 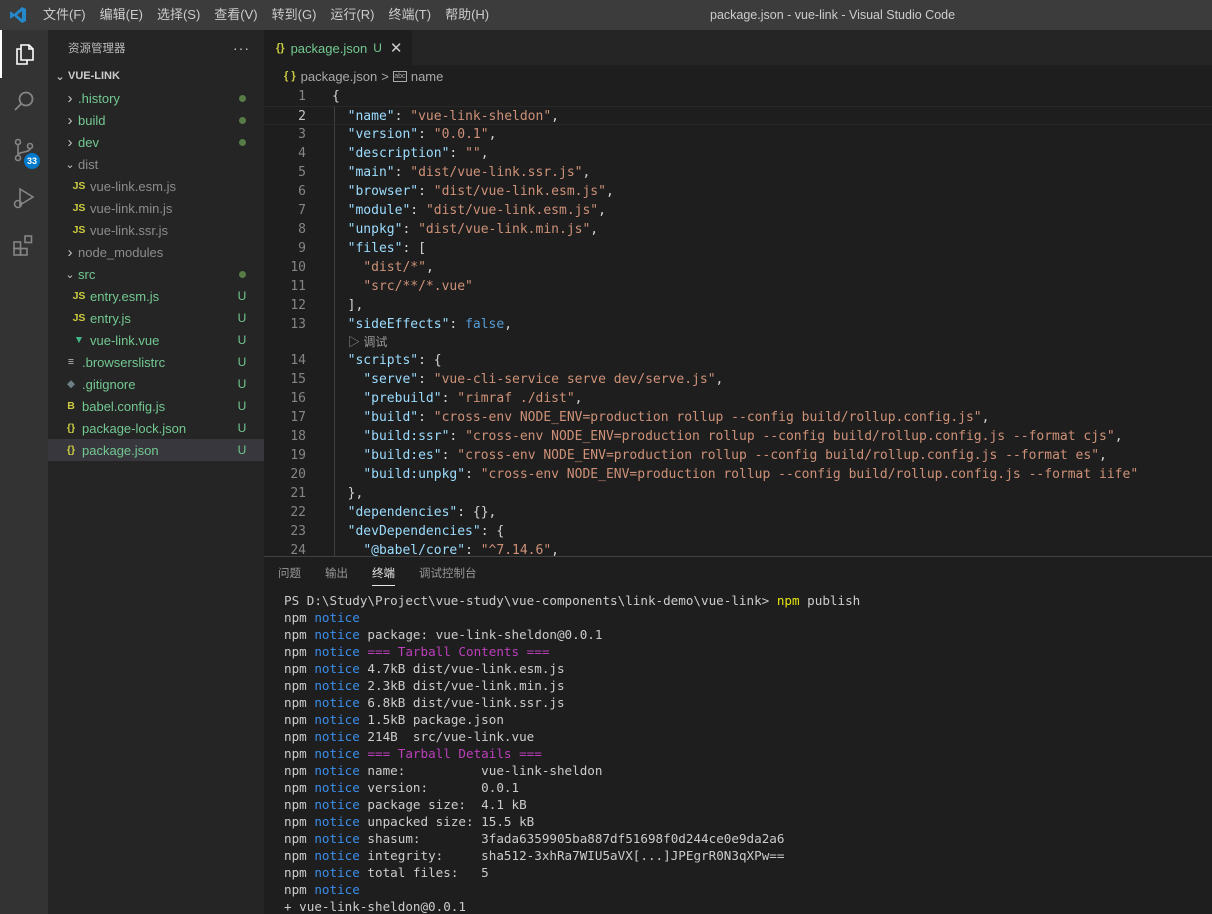 I want to click on terminal-line: npm notice === Tarball Contents ===, so click(x=417, y=651).